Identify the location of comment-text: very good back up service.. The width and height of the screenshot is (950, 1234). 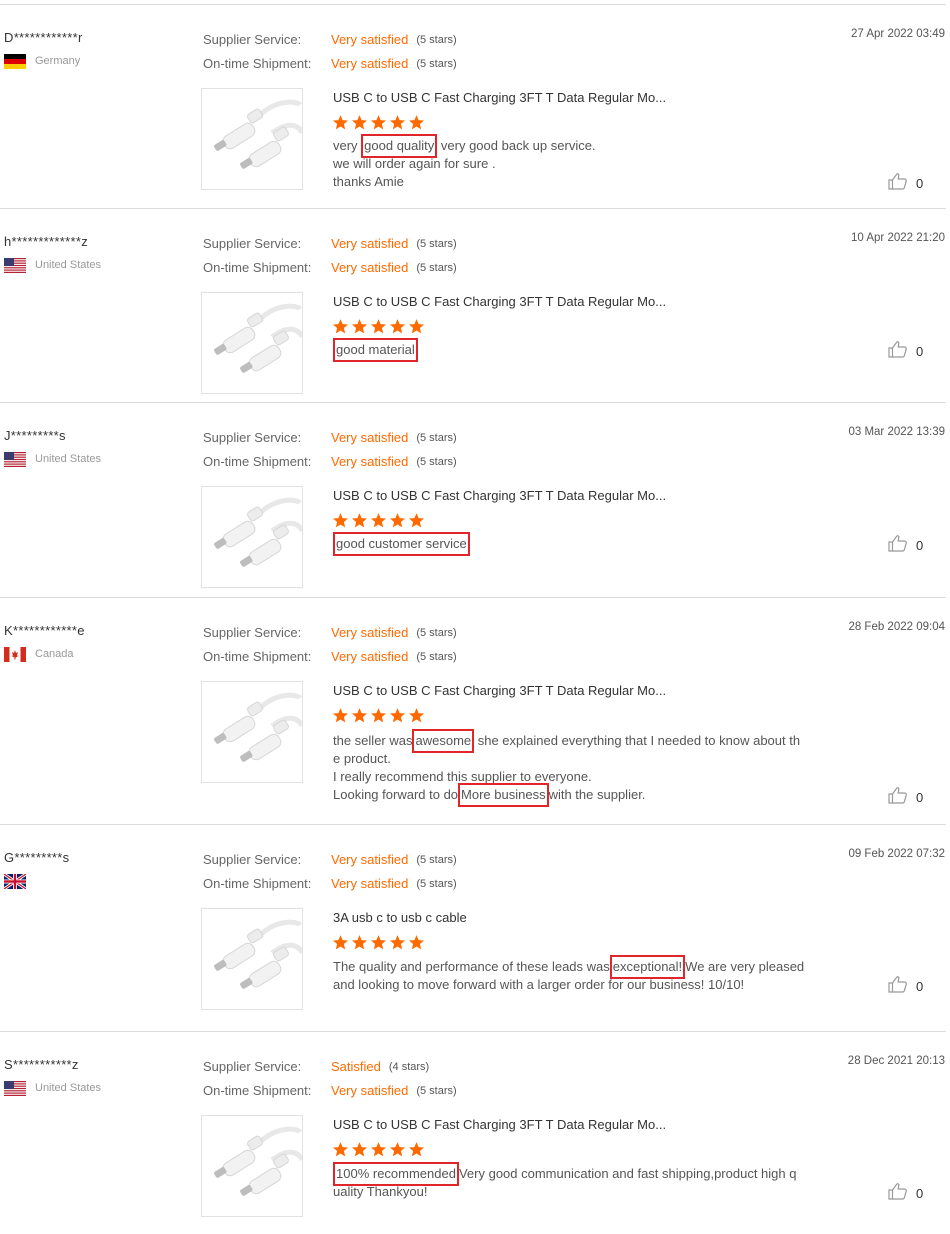
(516, 145).